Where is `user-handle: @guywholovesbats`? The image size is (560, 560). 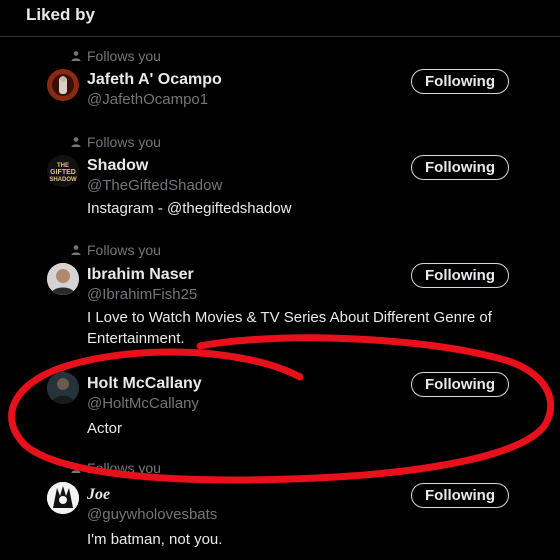 user-handle: @guywholovesbats is located at coordinates (152, 514).